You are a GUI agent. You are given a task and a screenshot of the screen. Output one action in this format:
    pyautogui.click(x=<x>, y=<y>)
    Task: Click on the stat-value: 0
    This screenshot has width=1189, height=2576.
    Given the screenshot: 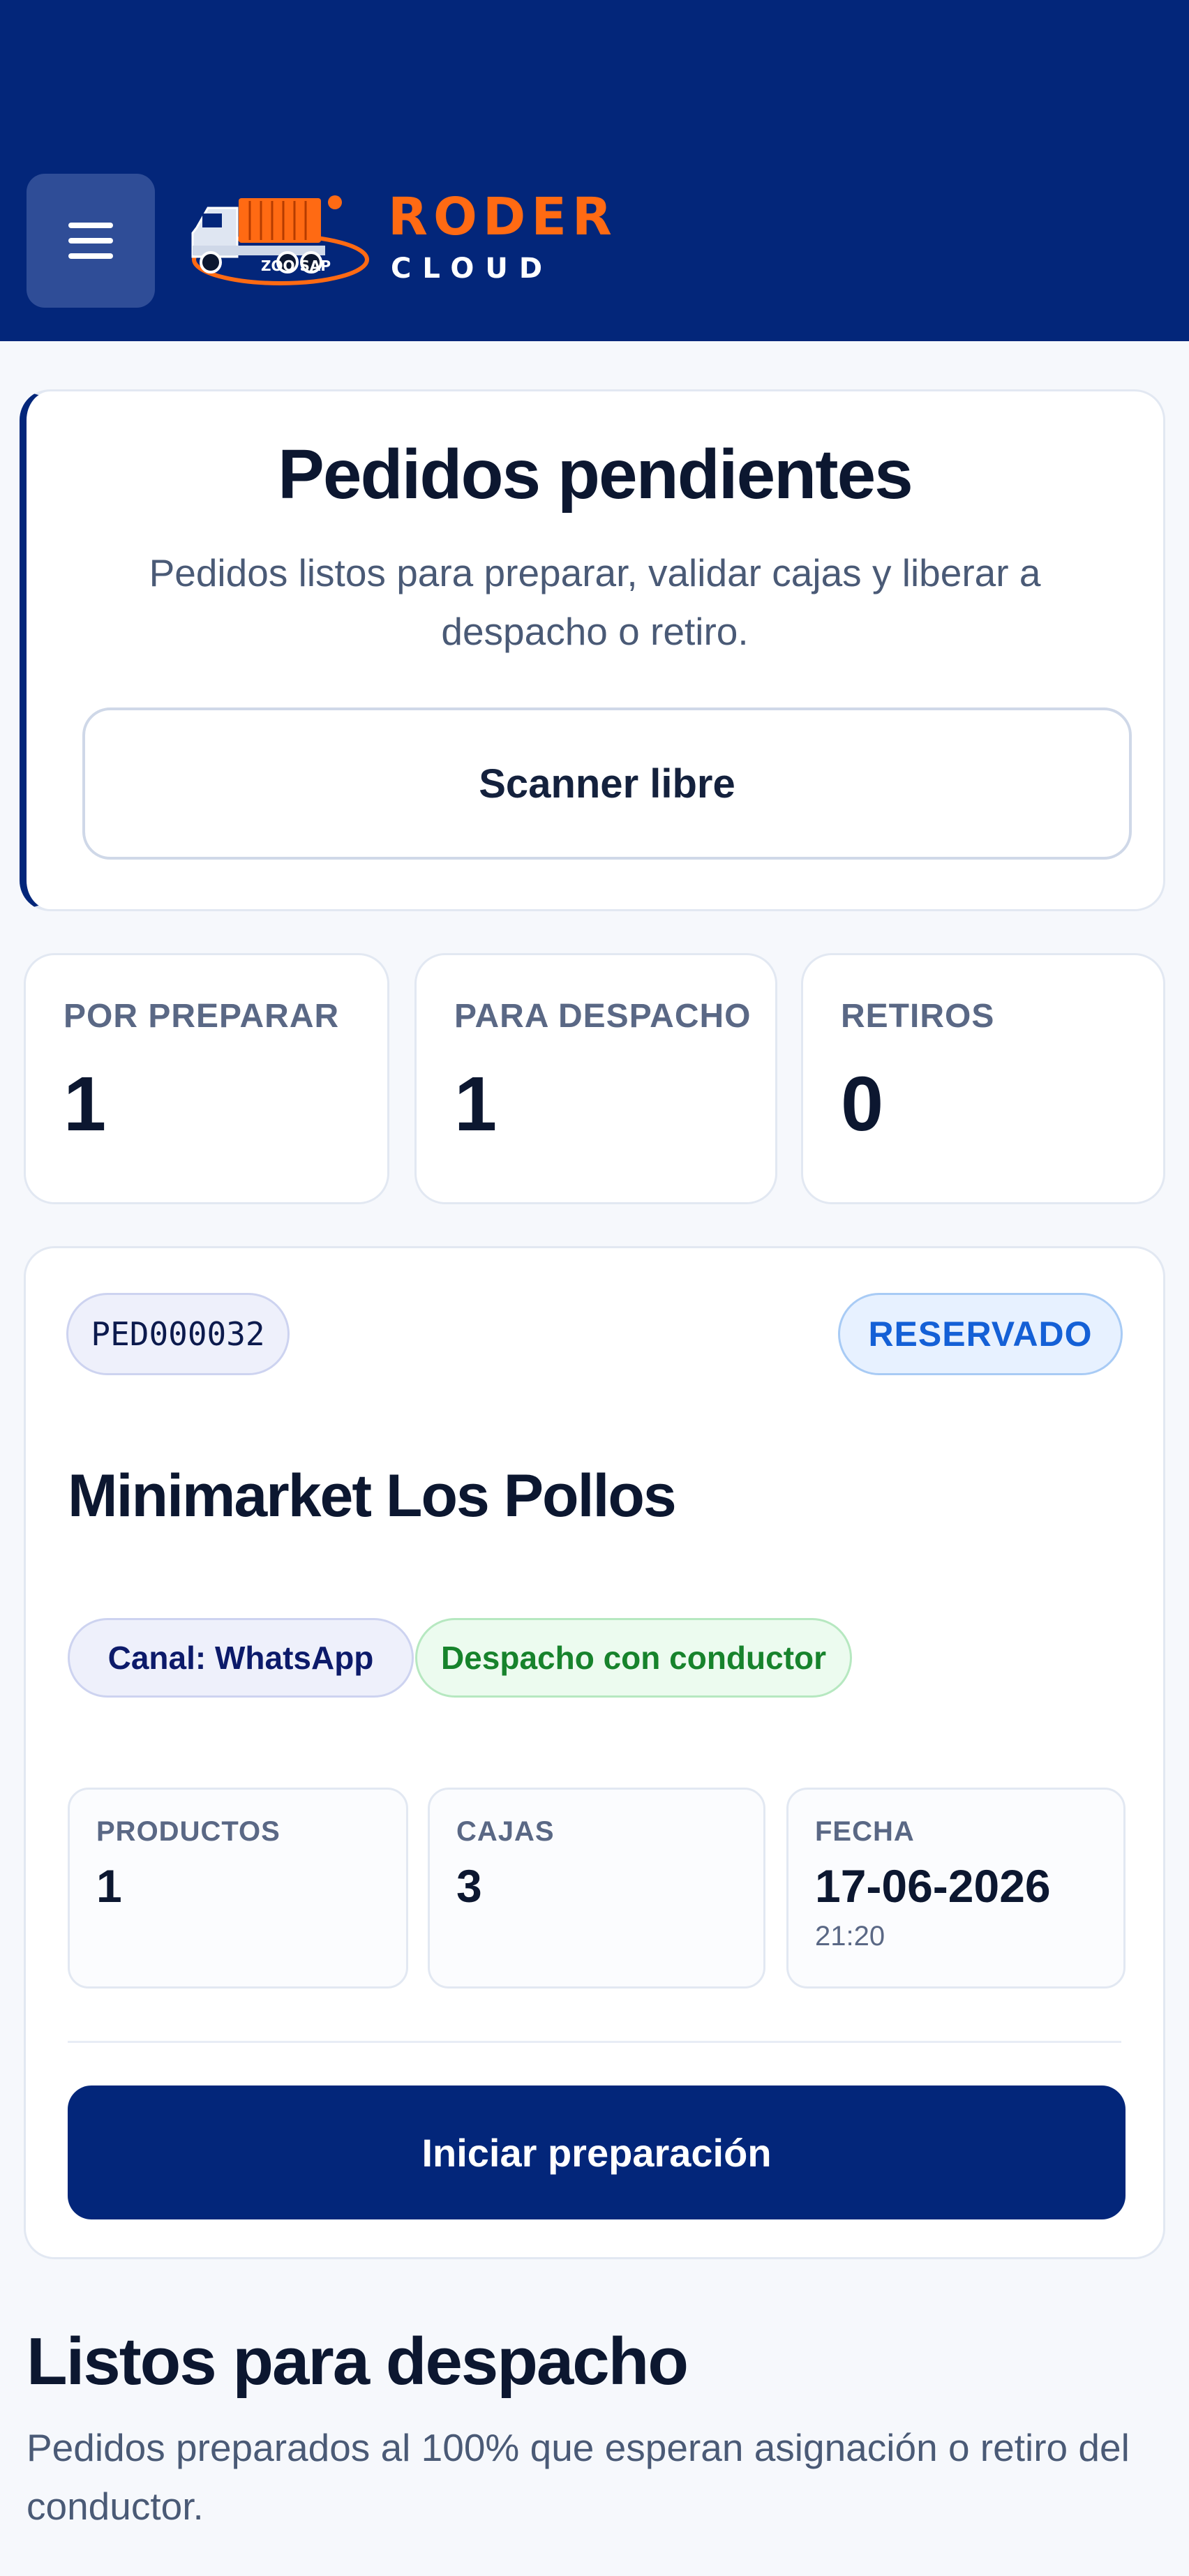 What is the action you would take?
    pyautogui.click(x=863, y=1104)
    